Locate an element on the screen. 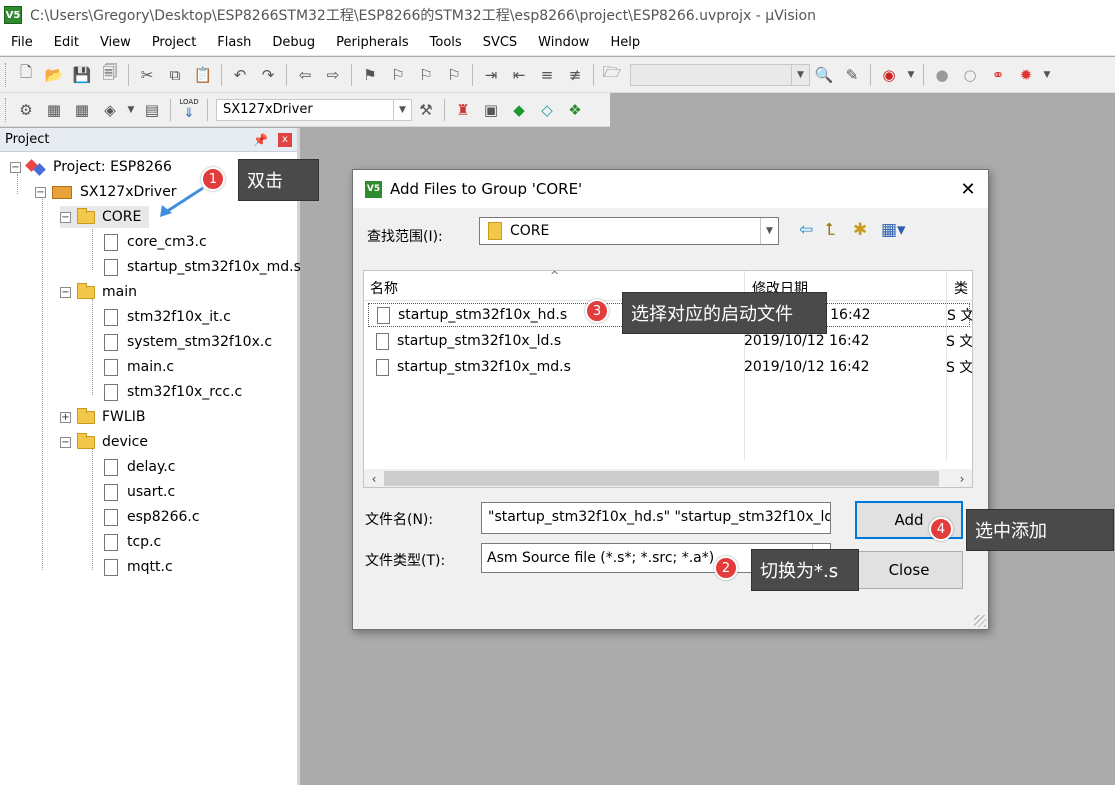  menu-view: View is located at coordinates (115, 42).